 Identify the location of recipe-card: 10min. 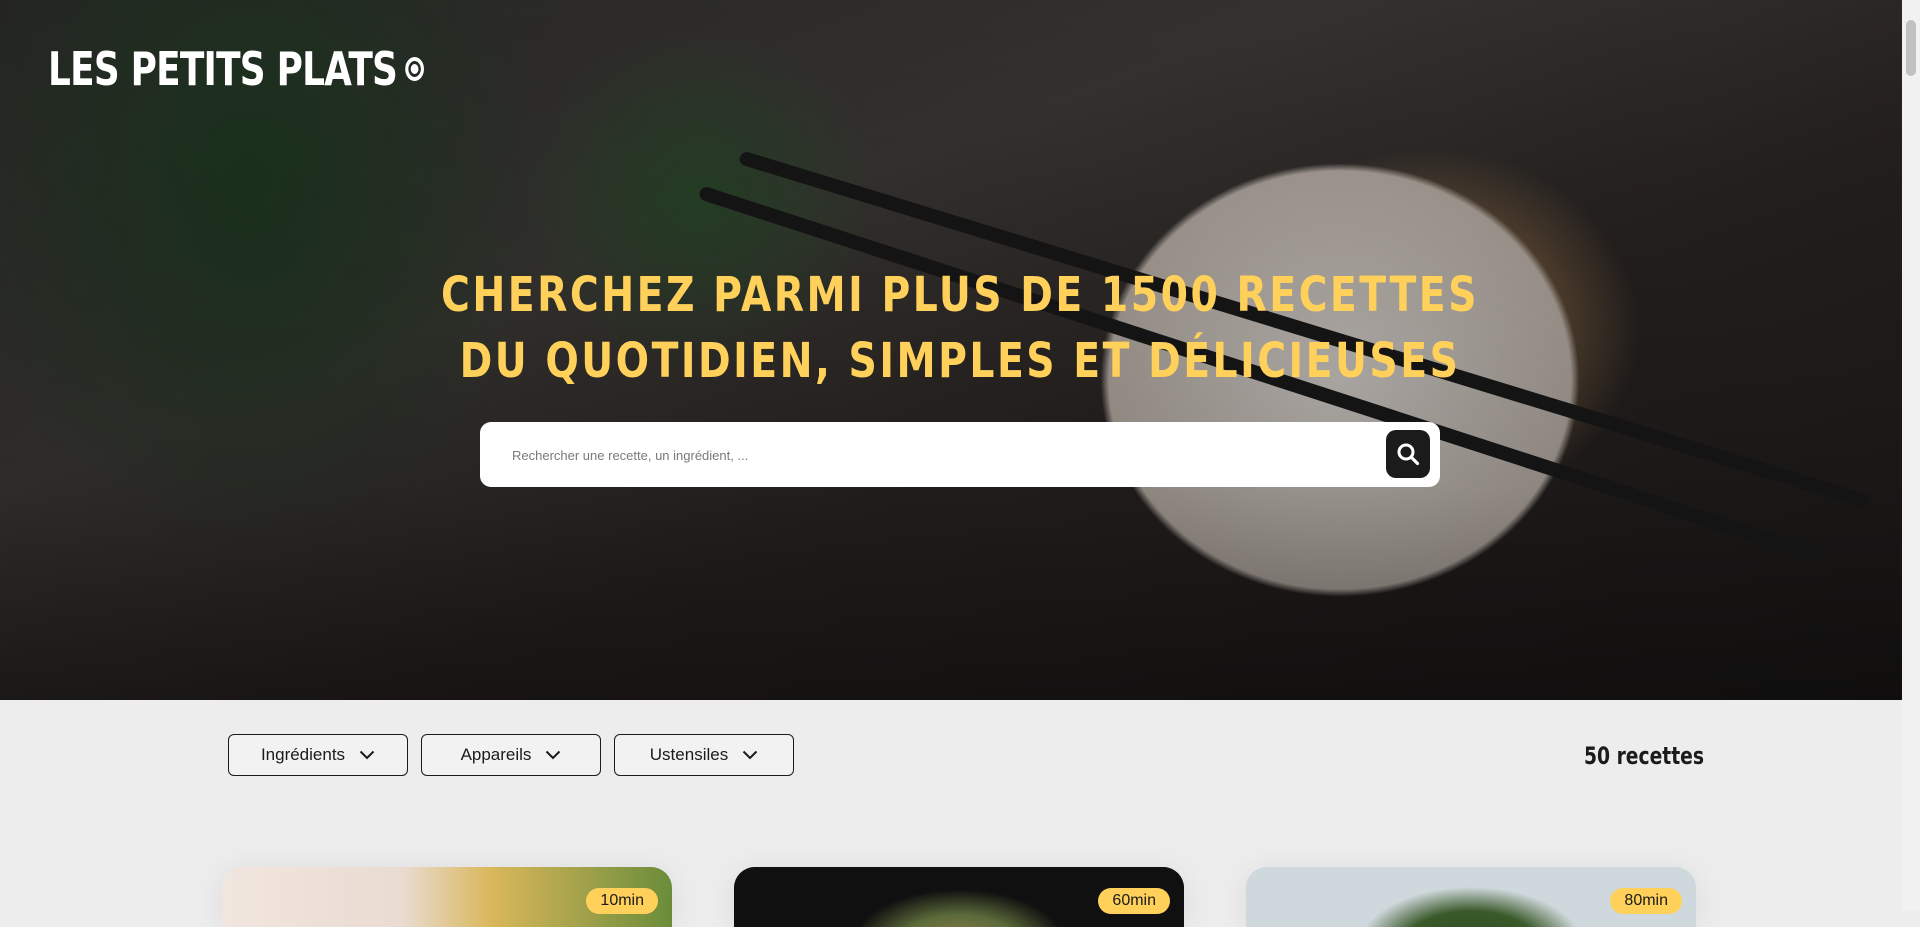
(447, 897).